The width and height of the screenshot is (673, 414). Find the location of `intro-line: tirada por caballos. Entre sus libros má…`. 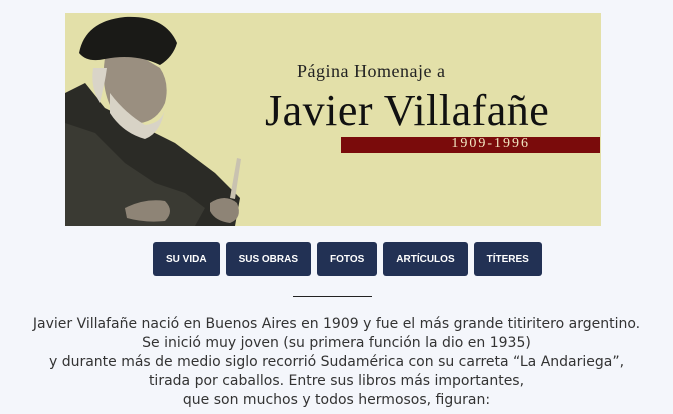

intro-line: tirada por caballos. Entre sus libros má… is located at coordinates (336, 381).